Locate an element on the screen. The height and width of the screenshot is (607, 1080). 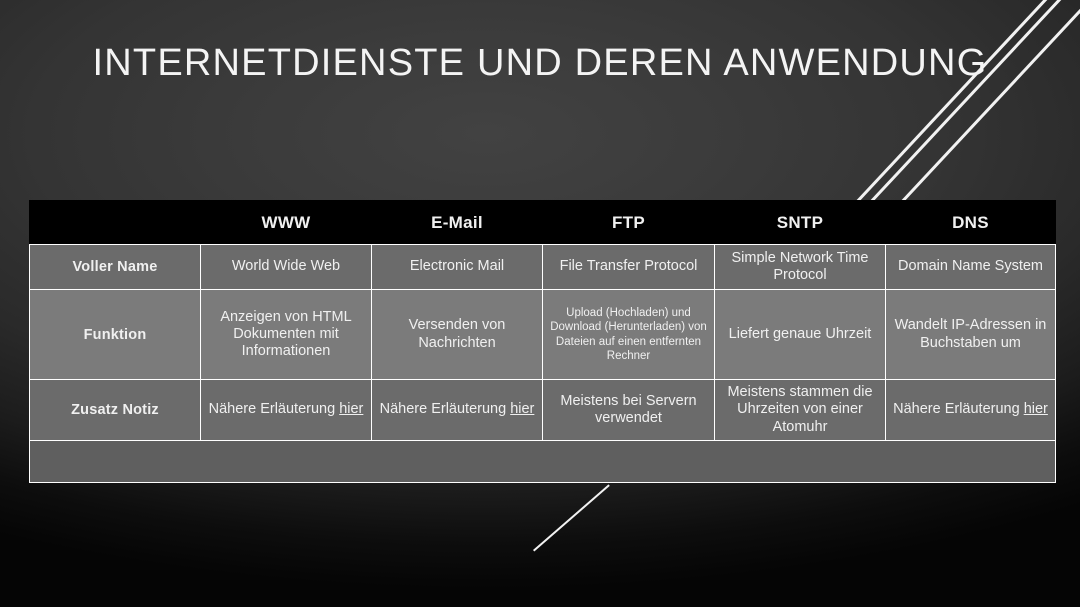
cell-text: World Wide Web is located at coordinates (286, 266).